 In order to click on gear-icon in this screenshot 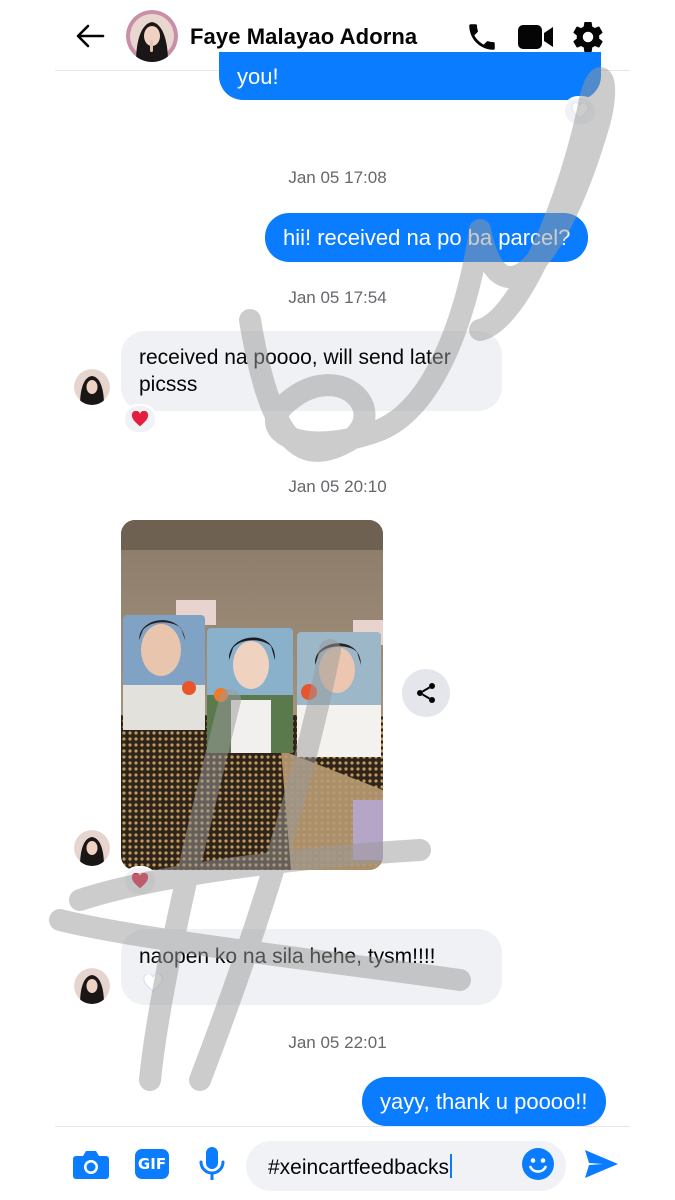, I will do `click(588, 37)`.